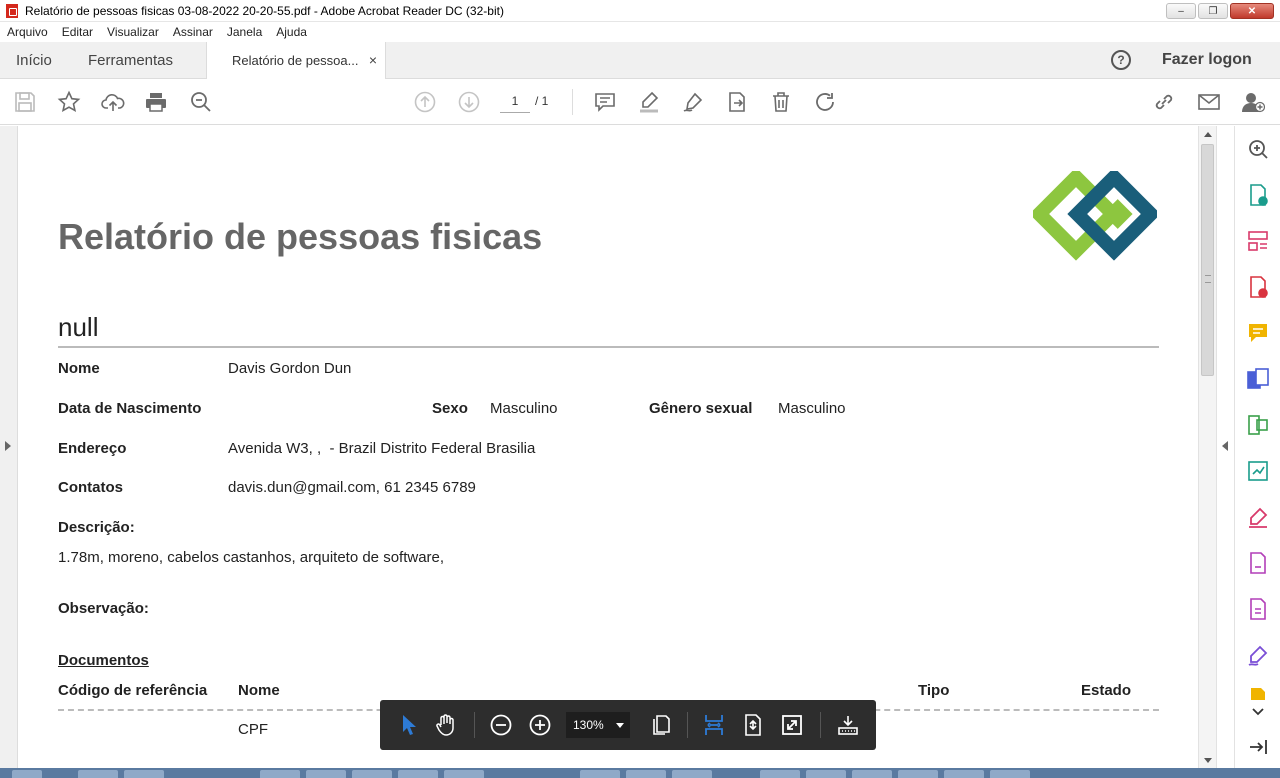 This screenshot has height=778, width=1280. Describe the element at coordinates (113, 102) in the screenshot. I see `upload-icon` at that location.